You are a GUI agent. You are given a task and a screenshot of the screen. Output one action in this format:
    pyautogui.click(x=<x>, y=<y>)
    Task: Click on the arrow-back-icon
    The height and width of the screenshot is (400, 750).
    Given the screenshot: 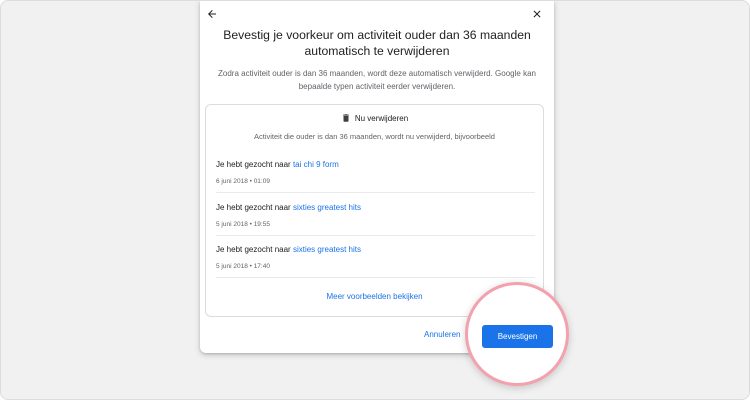 What is the action you would take?
    pyautogui.click(x=212, y=14)
    